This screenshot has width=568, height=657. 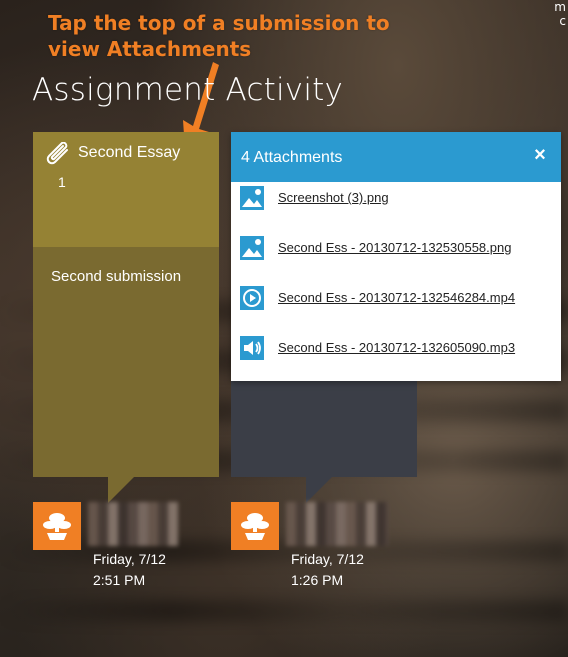 I want to click on submission-time: 2:51 PM, so click(x=119, y=580).